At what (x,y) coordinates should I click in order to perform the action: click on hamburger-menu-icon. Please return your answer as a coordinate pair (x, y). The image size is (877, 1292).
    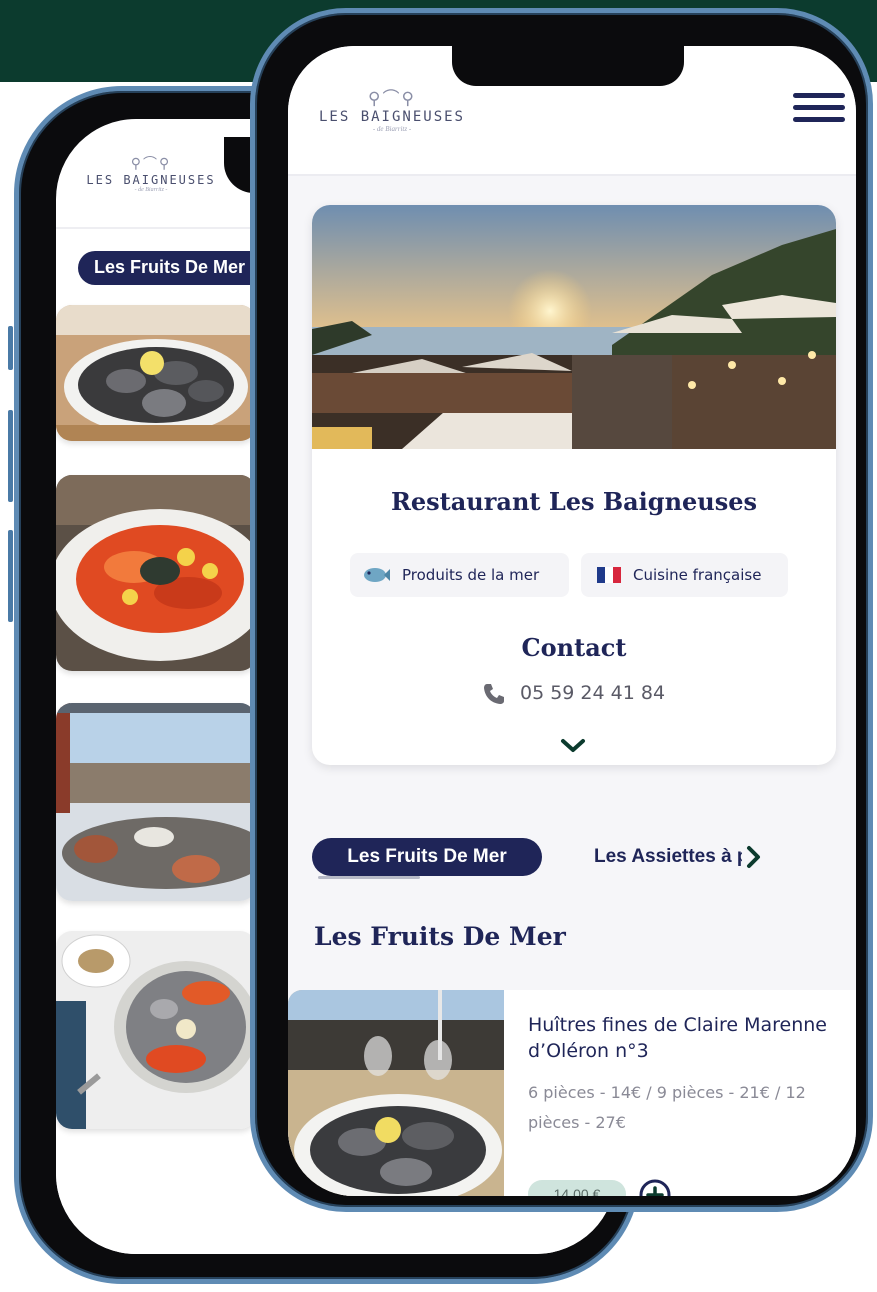
    Looking at the image, I should click on (819, 110).